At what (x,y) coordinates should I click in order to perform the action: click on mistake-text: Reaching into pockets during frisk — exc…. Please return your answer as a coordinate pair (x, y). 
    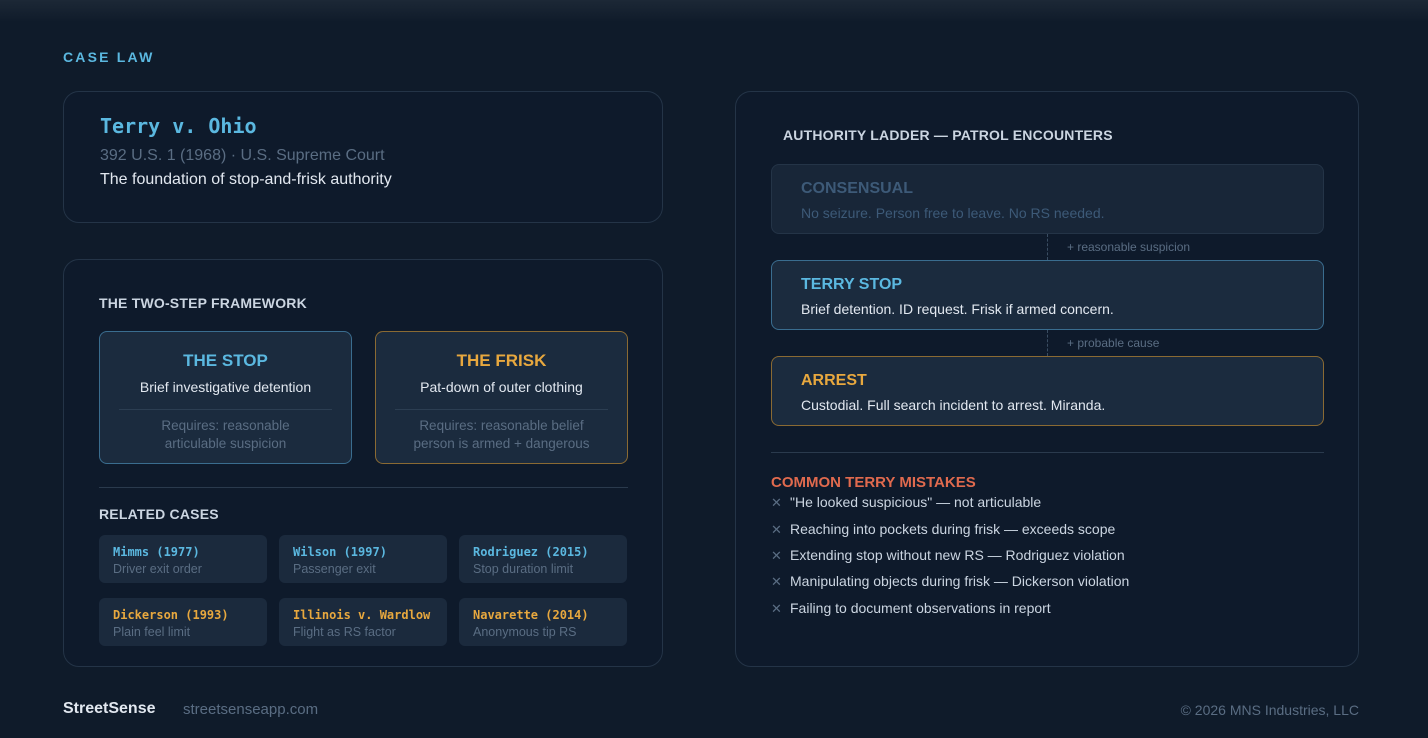
    Looking at the image, I should click on (953, 529).